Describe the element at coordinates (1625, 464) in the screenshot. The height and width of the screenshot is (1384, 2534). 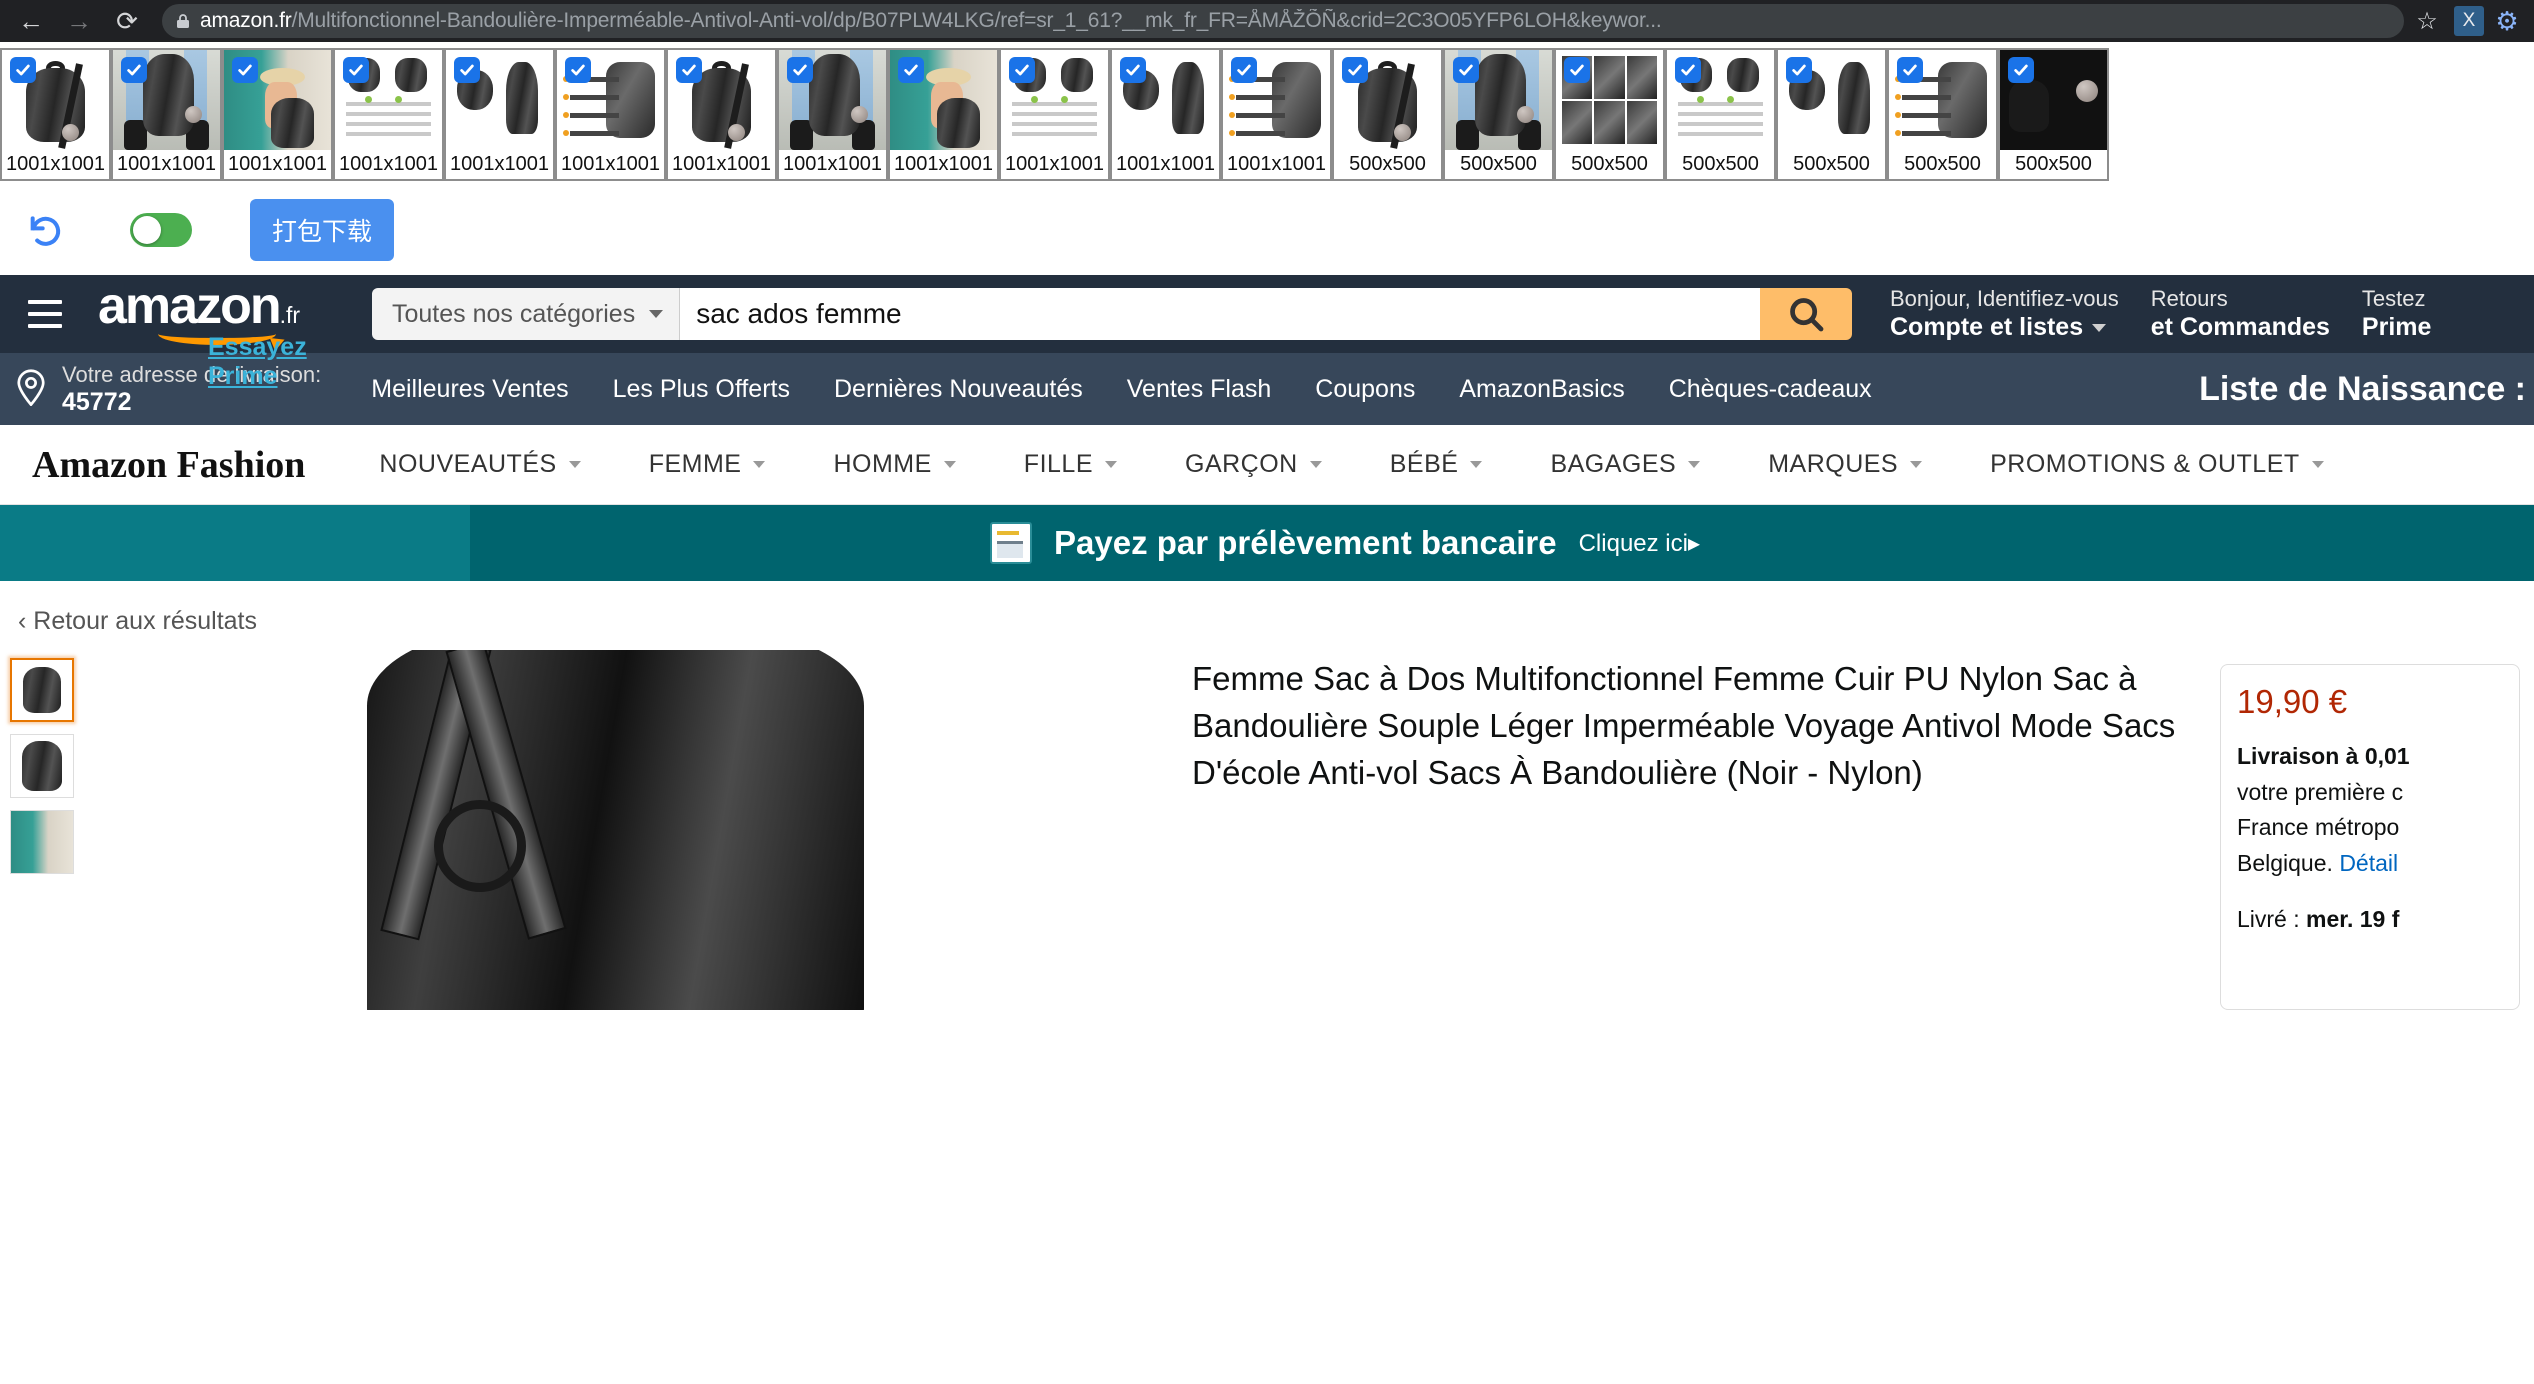
I see `fashion-nav-item: BAGAGES` at that location.